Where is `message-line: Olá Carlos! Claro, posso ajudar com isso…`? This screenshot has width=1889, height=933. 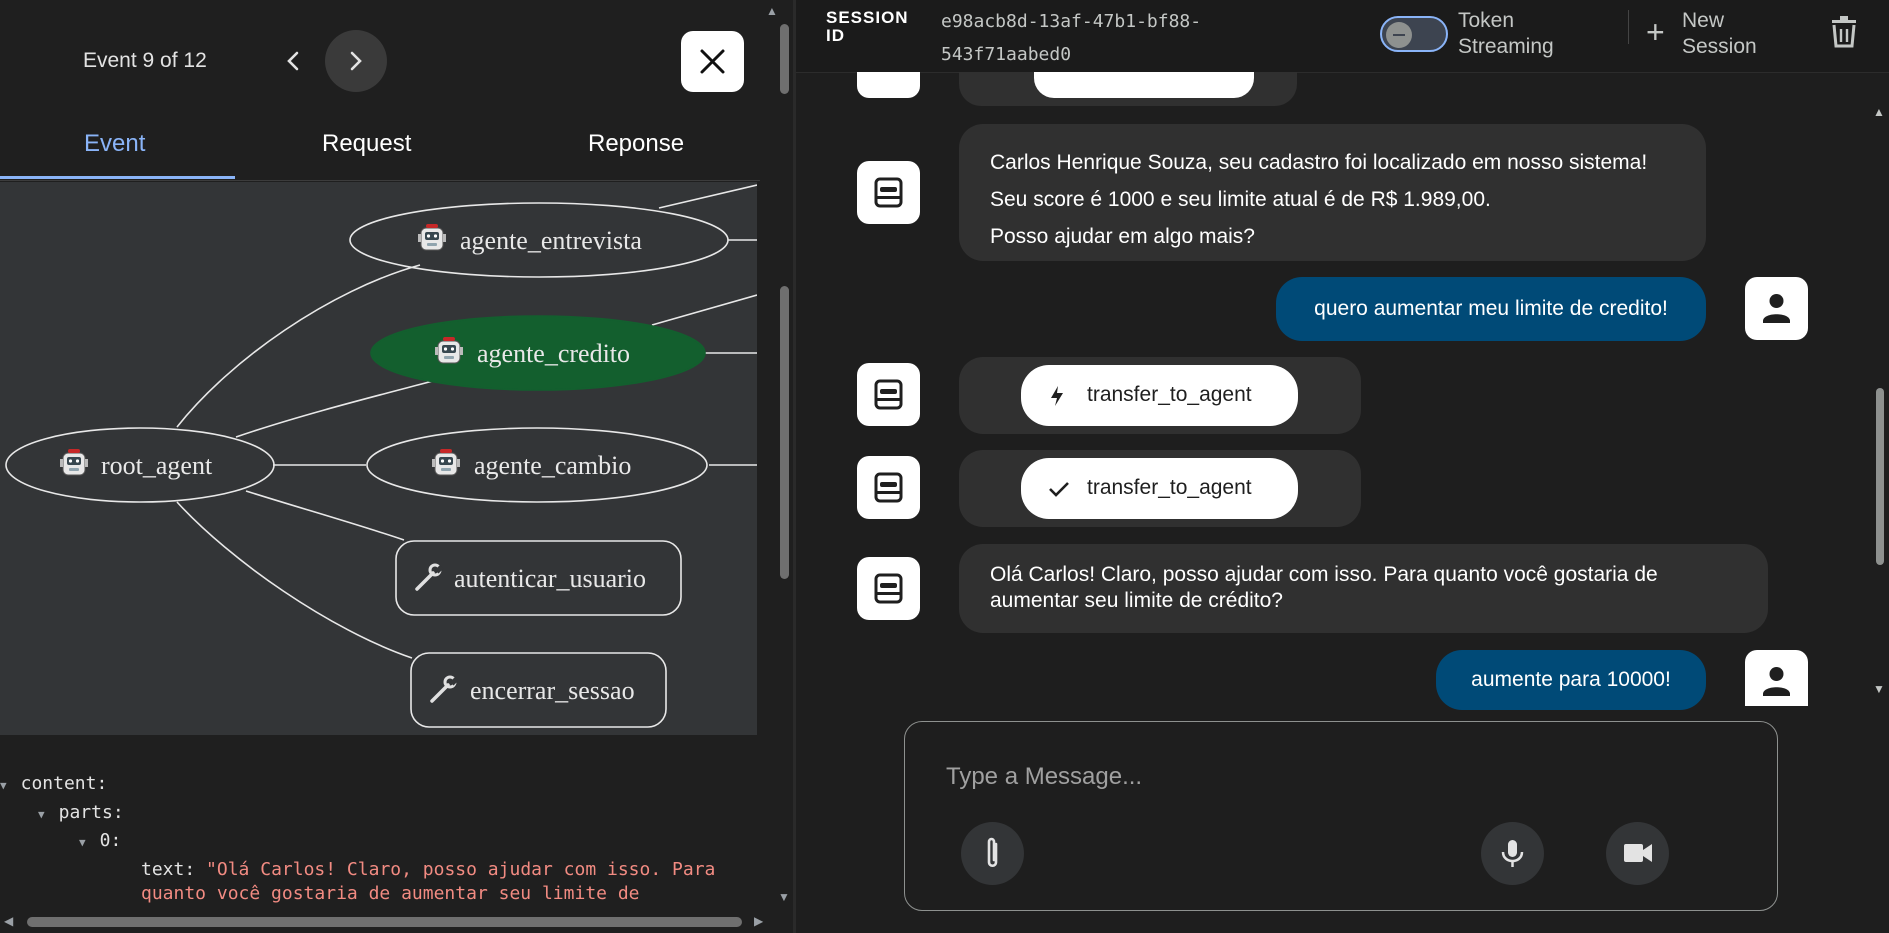
message-line: Olá Carlos! Claro, posso ajudar com isso… is located at coordinates (1324, 574).